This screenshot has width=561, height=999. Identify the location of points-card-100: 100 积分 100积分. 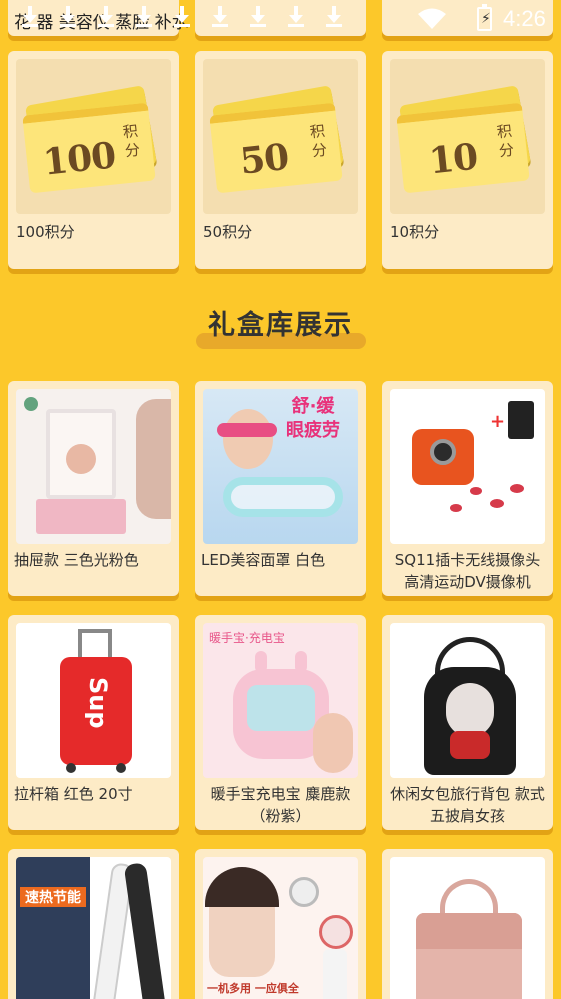
(93, 160).